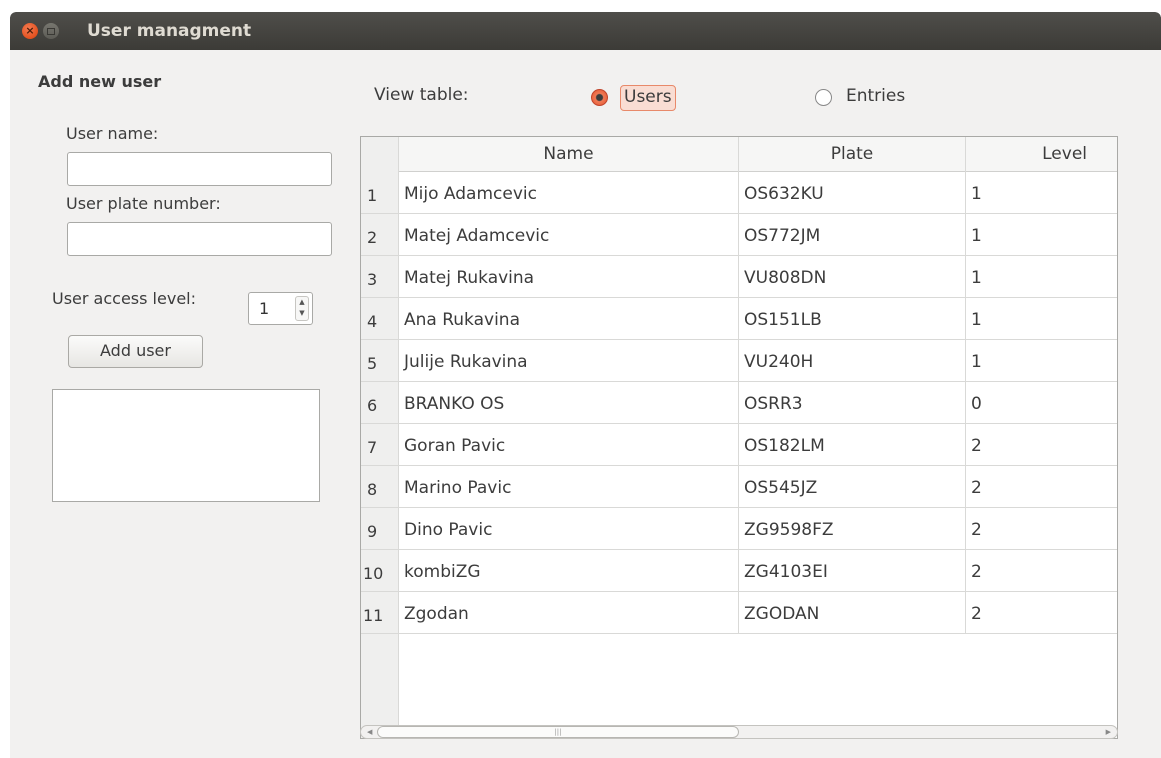  Describe the element at coordinates (852, 444) in the screenshot. I see `cell-plate: OS182LM` at that location.